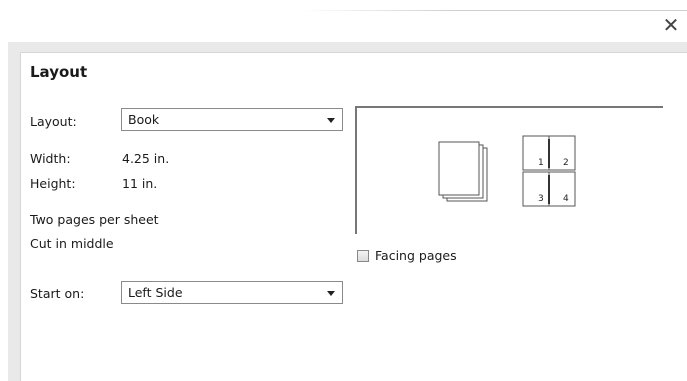 The height and width of the screenshot is (381, 687). I want to click on close-icon: ✕, so click(671, 25).